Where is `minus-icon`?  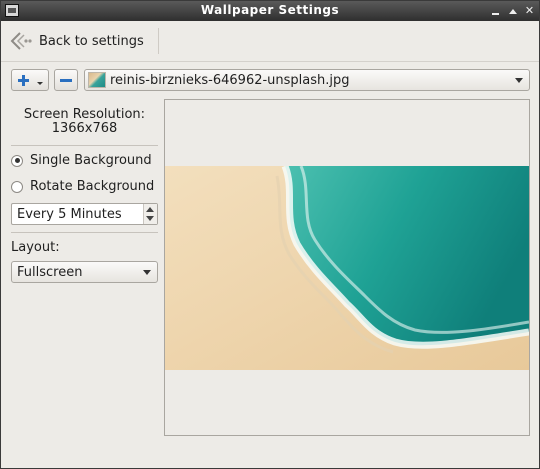
minus-icon is located at coordinates (66, 80).